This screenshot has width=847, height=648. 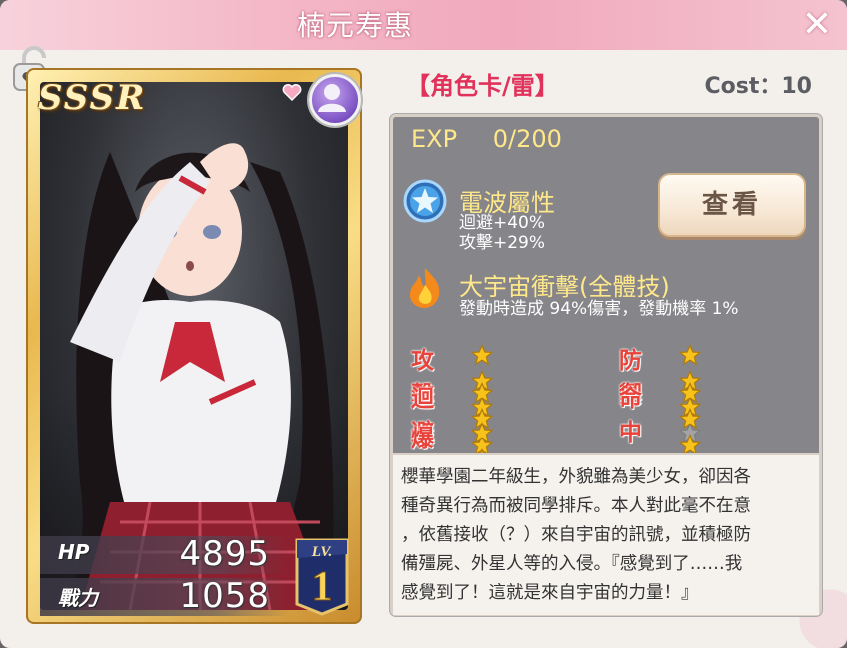 What do you see at coordinates (486, 139) in the screenshot?
I see `exp-row: EXP 0/200` at bounding box center [486, 139].